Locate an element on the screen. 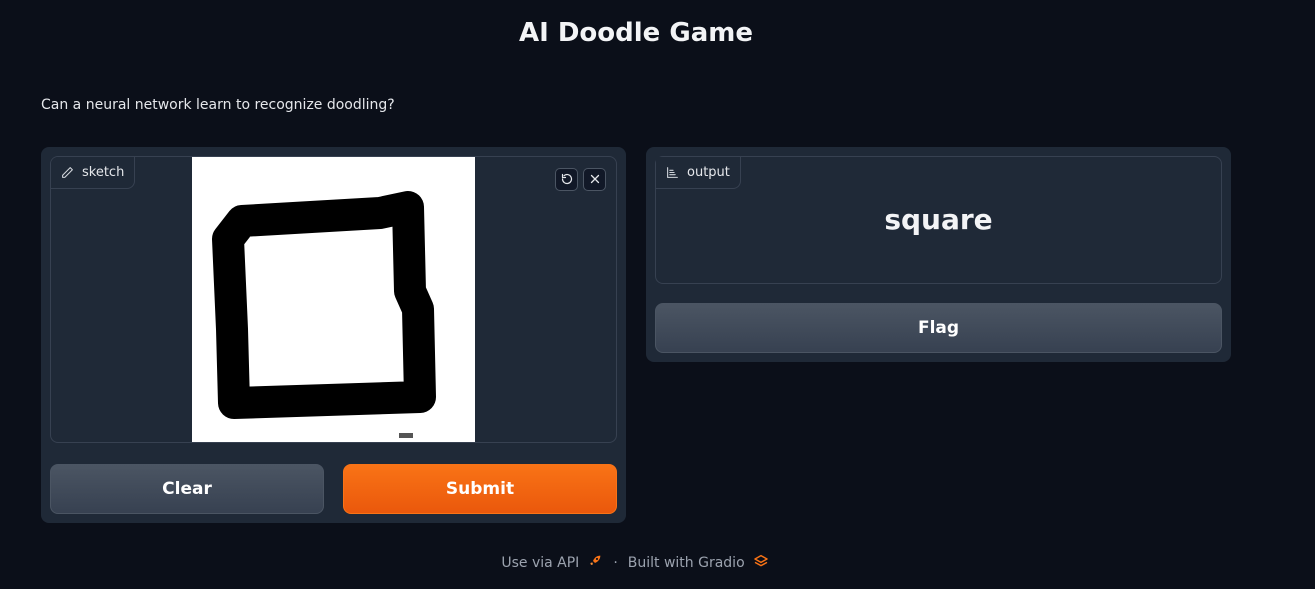  output-label-box: output square is located at coordinates (938, 220).